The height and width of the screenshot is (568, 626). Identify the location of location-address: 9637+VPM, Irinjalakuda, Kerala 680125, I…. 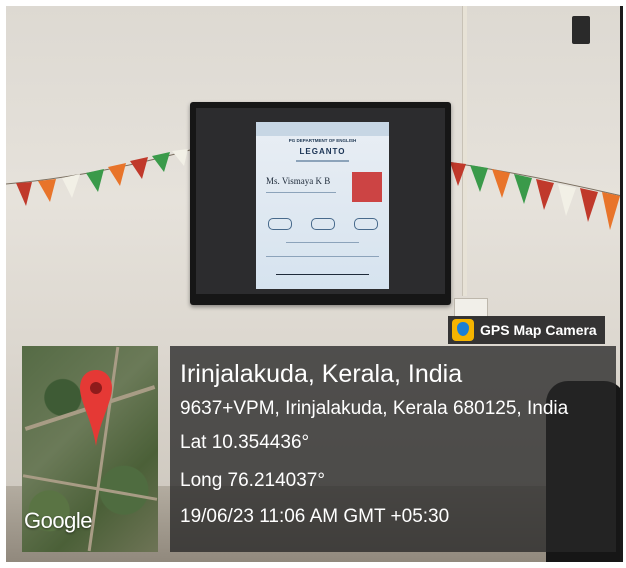
(374, 408).